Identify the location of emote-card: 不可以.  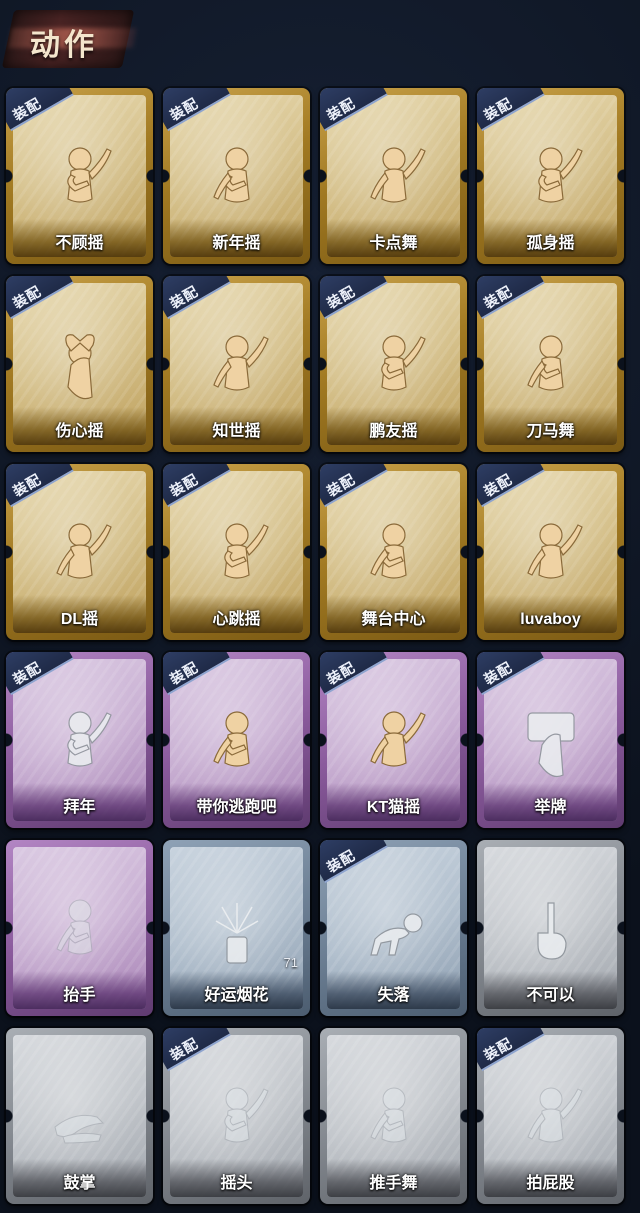
(550, 928).